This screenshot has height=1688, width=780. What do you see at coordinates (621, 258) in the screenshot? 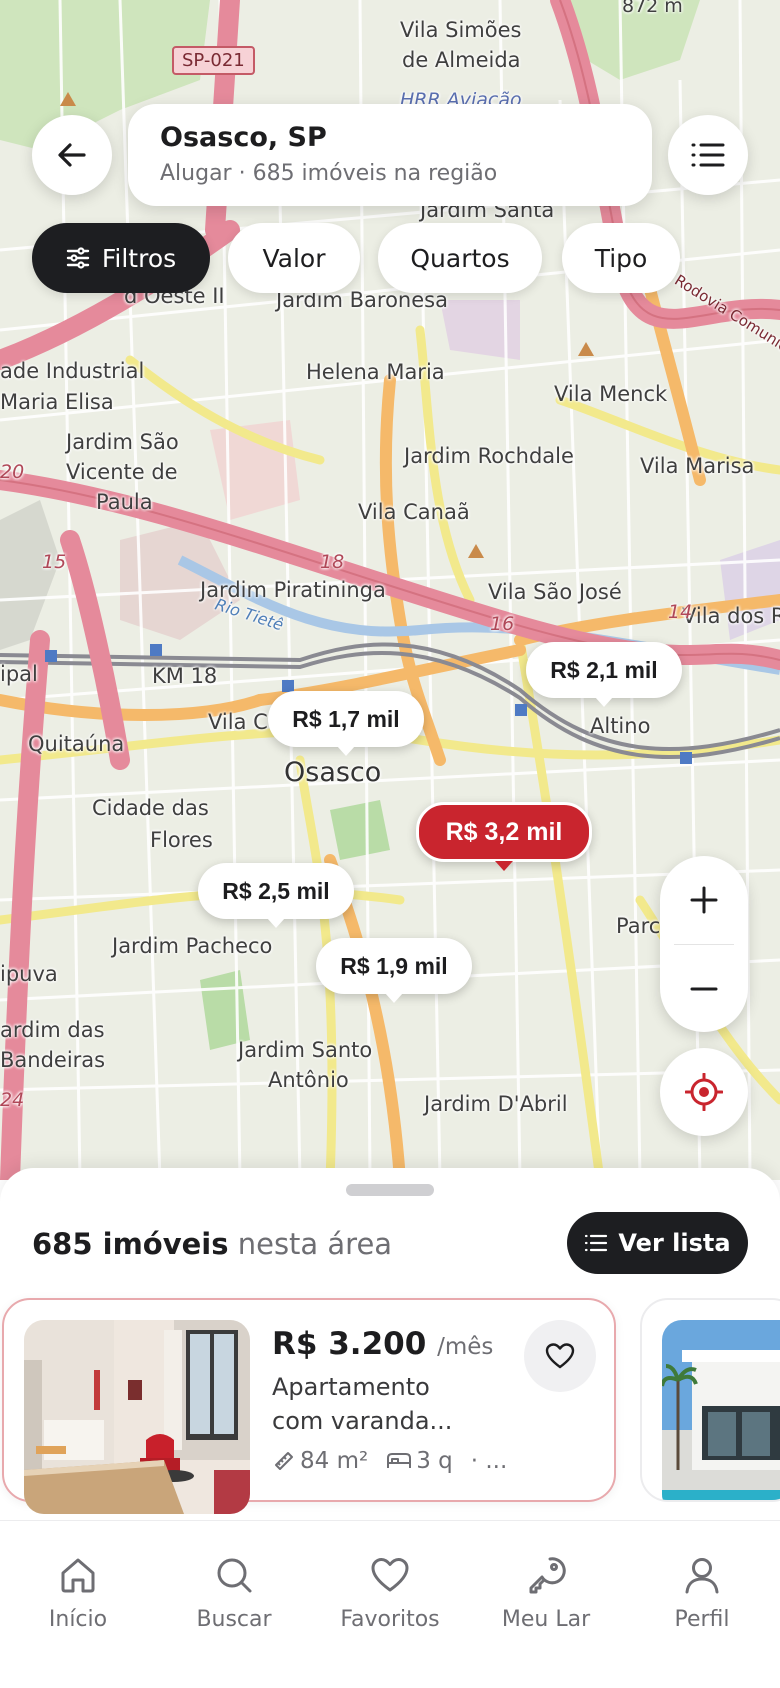
I see `filter-chip-tipo: Tipo` at bounding box center [621, 258].